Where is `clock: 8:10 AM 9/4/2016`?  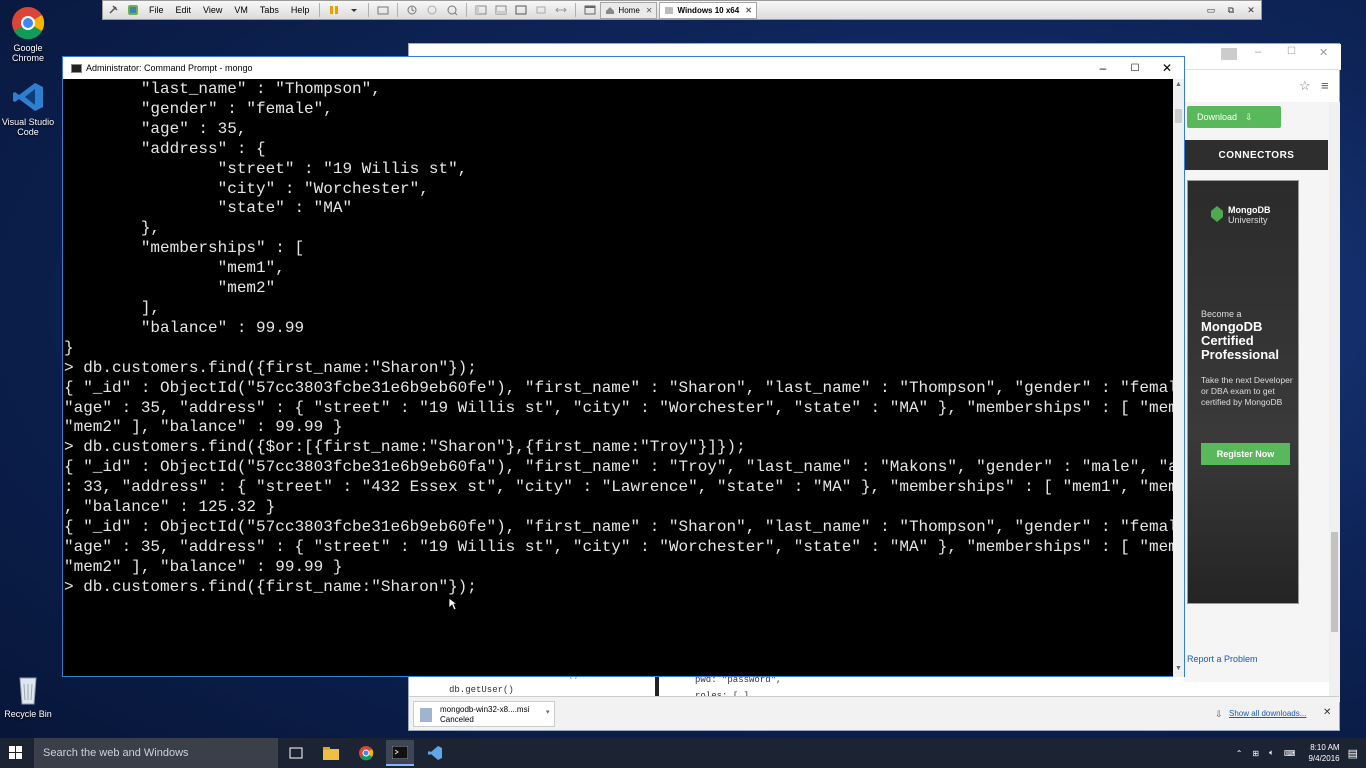
clock: 8:10 AM 9/4/2016 is located at coordinates (1323, 753).